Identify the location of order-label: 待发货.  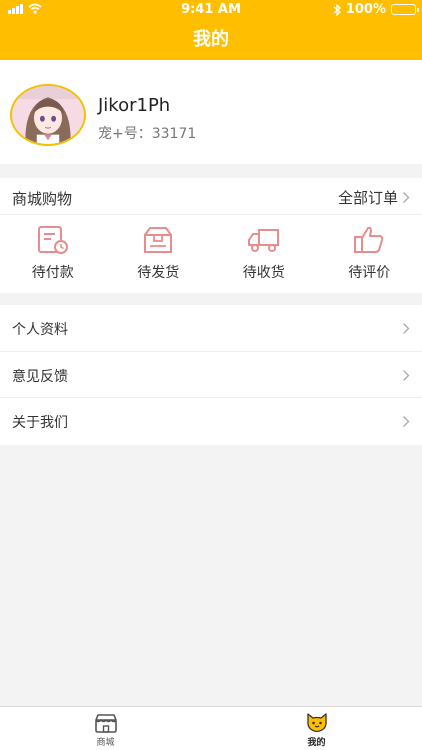
(158, 273).